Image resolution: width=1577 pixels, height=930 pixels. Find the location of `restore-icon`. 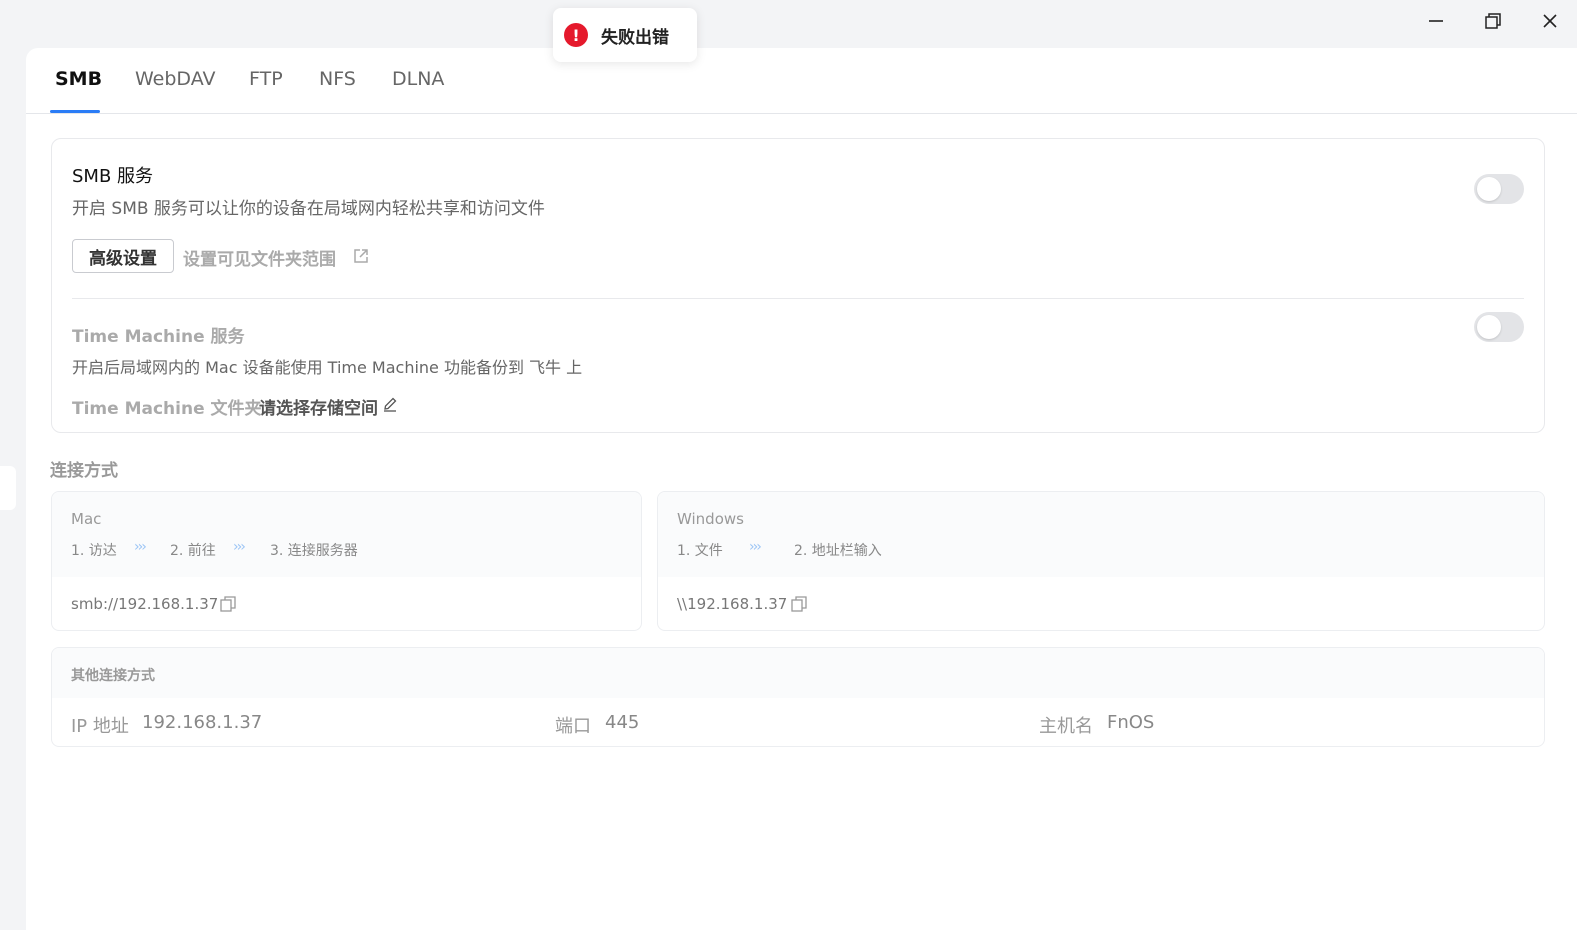

restore-icon is located at coordinates (1493, 21).